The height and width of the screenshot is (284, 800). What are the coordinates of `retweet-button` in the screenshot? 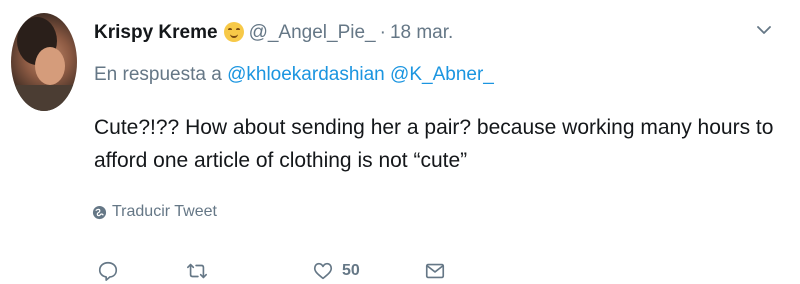 It's located at (197, 271).